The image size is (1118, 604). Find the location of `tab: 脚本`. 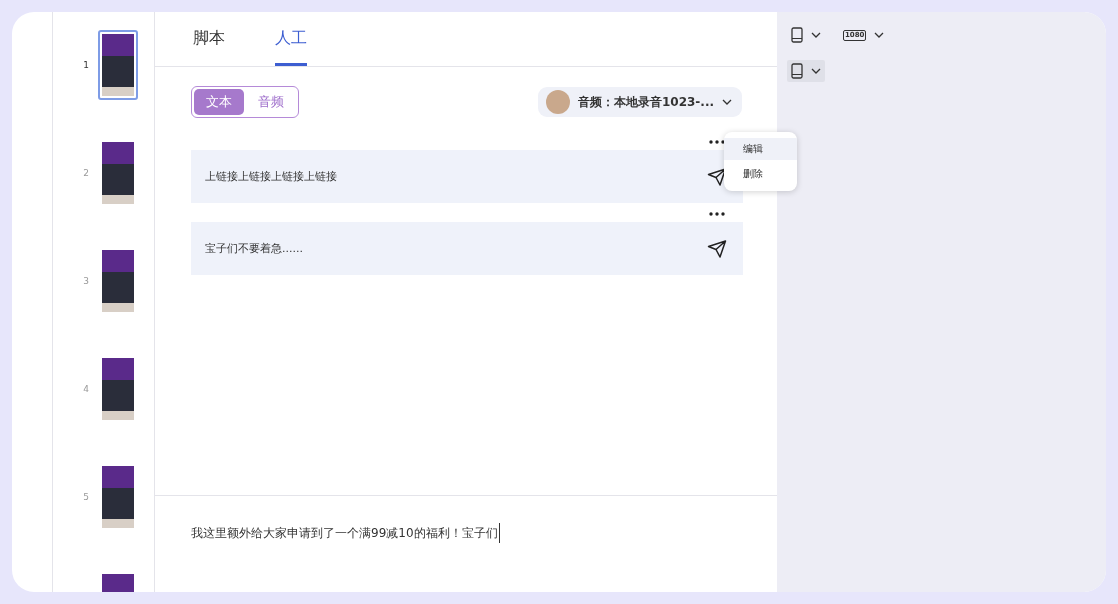

tab: 脚本 is located at coordinates (209, 47).